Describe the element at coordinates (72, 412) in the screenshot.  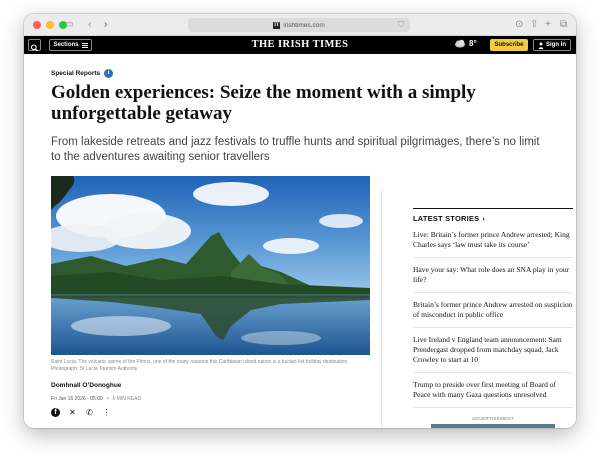
I see `x-icon: ✕` at that location.